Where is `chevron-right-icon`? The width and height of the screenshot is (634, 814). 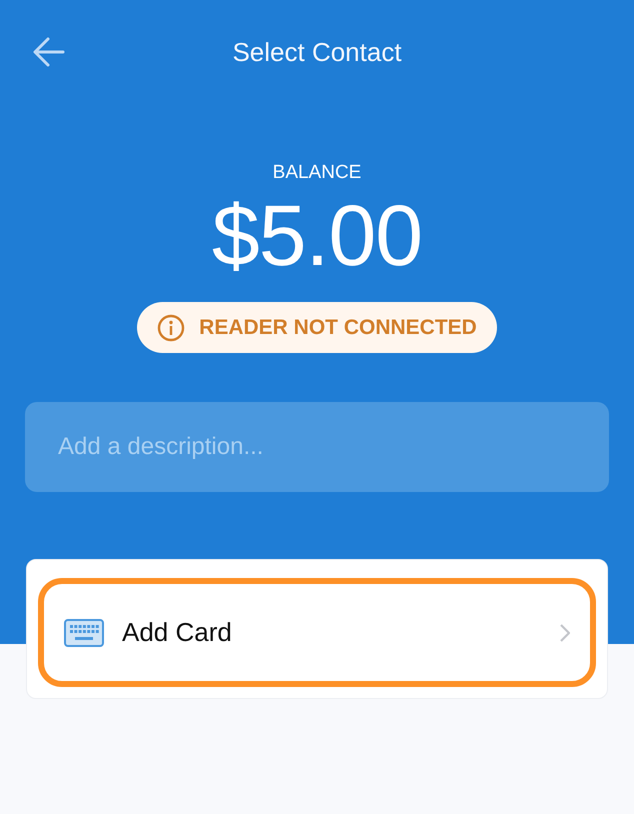
chevron-right-icon is located at coordinates (565, 633).